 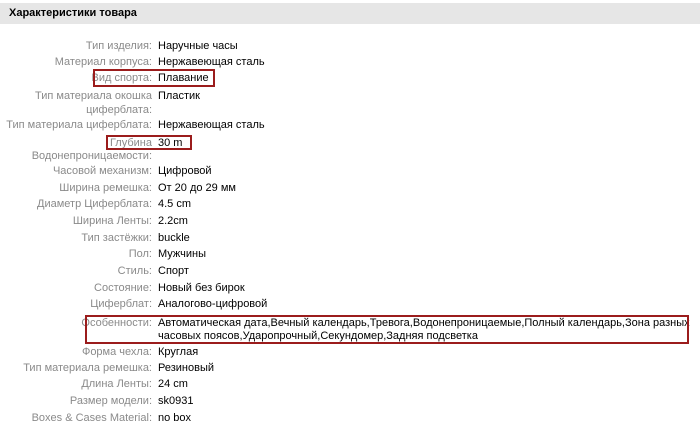 I want to click on spec-label: Тип застёжки:, so click(x=116, y=238).